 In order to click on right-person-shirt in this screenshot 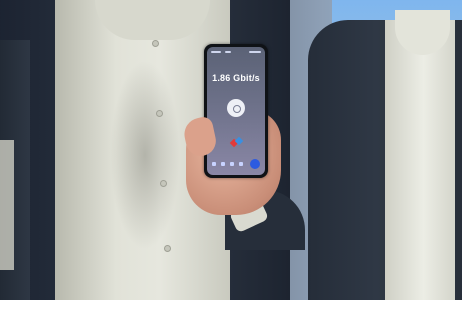, I will do `click(420, 164)`.